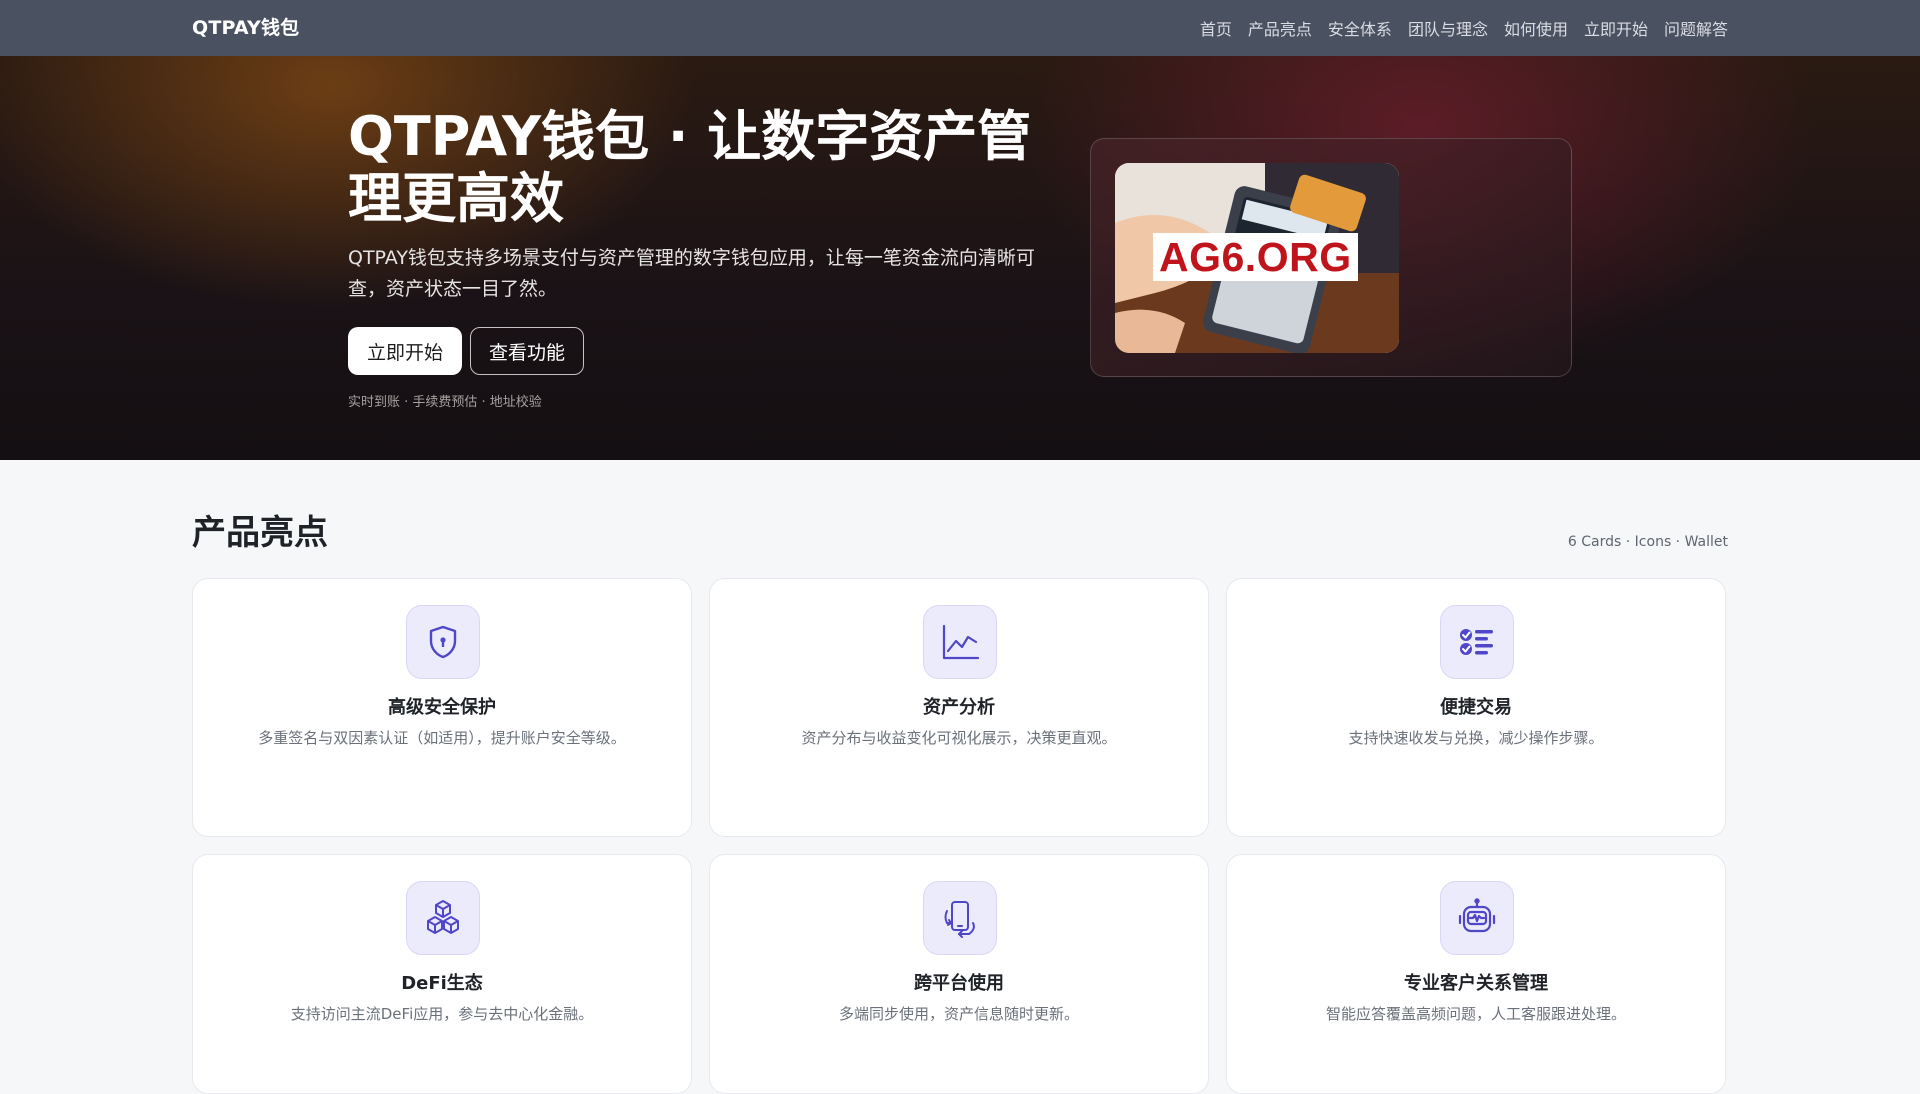  I want to click on nav-link-highlights: 产品亮点, so click(1280, 28).